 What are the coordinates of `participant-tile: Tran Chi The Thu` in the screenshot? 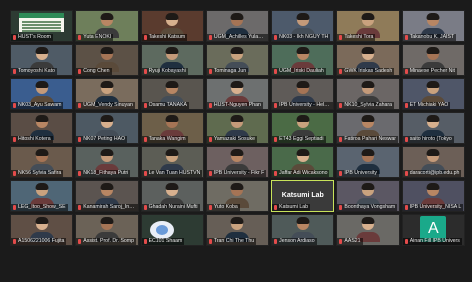 It's located at (237, 230).